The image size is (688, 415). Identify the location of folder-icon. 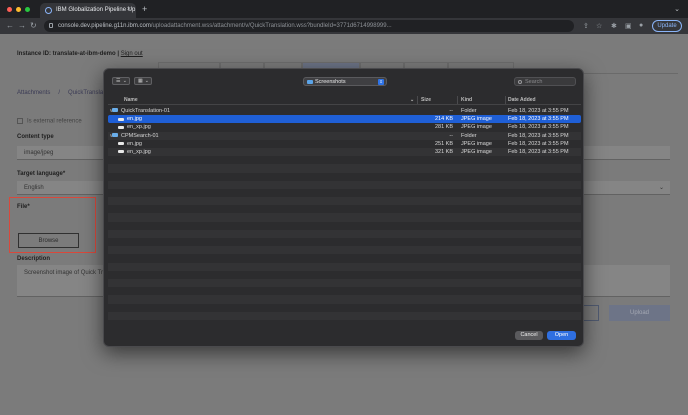
(115, 110).